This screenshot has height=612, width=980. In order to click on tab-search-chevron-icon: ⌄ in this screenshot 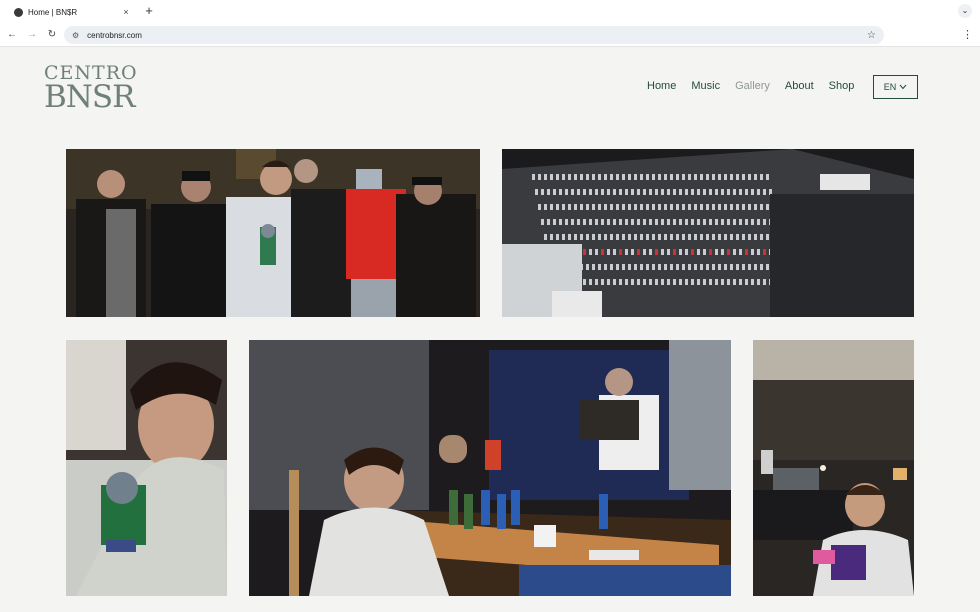, I will do `click(965, 11)`.